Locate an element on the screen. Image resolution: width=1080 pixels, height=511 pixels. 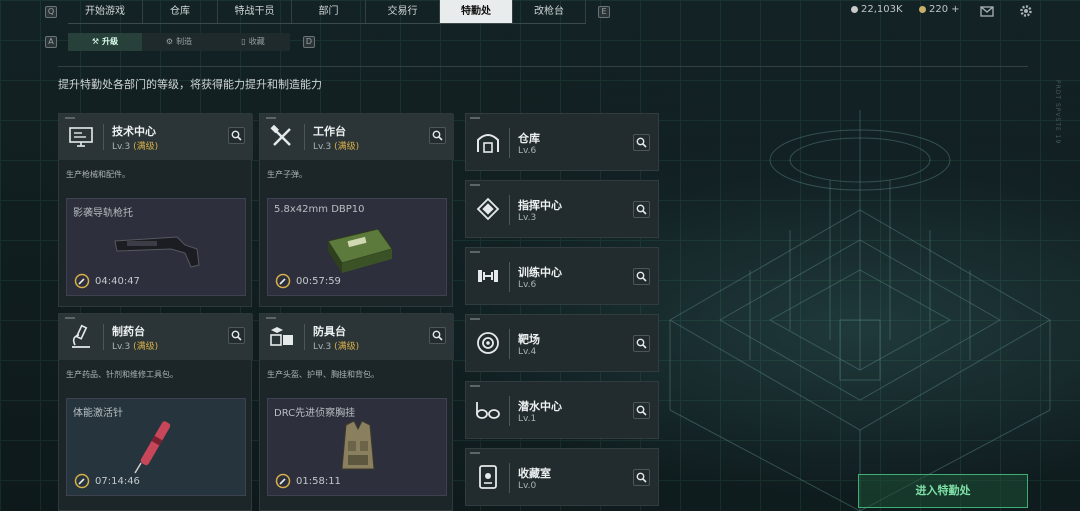
card-header: 制药台 Lv.3 (满级) is located at coordinates (156, 337).